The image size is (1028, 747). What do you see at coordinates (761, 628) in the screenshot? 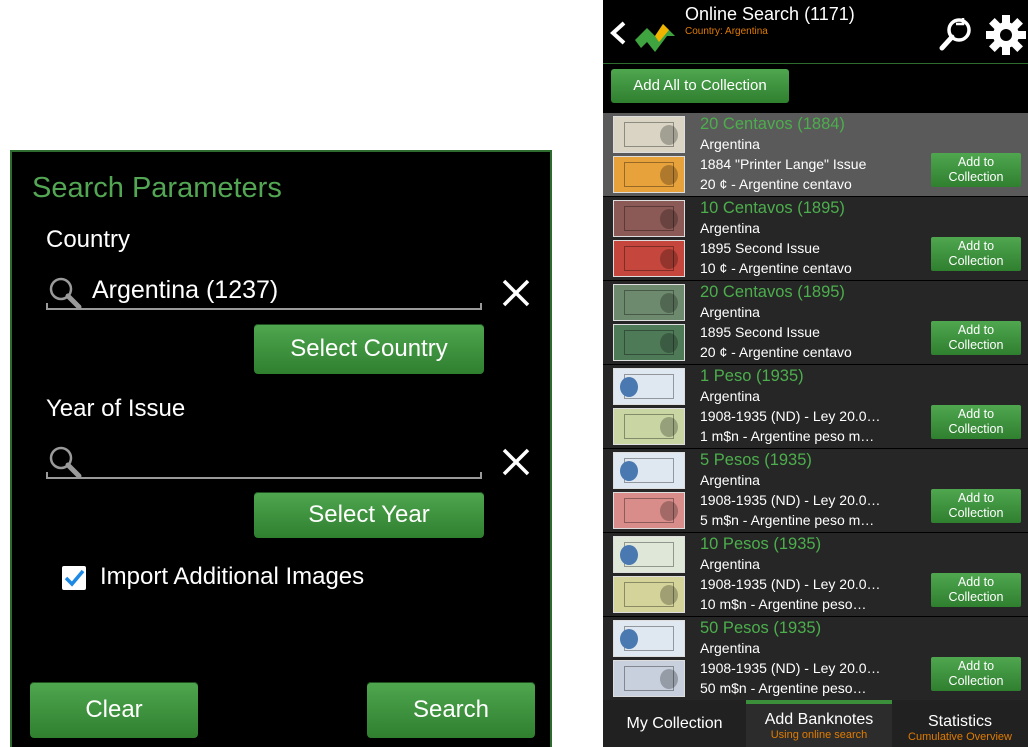
I see `item-name: 50 Pesos (1935)` at bounding box center [761, 628].